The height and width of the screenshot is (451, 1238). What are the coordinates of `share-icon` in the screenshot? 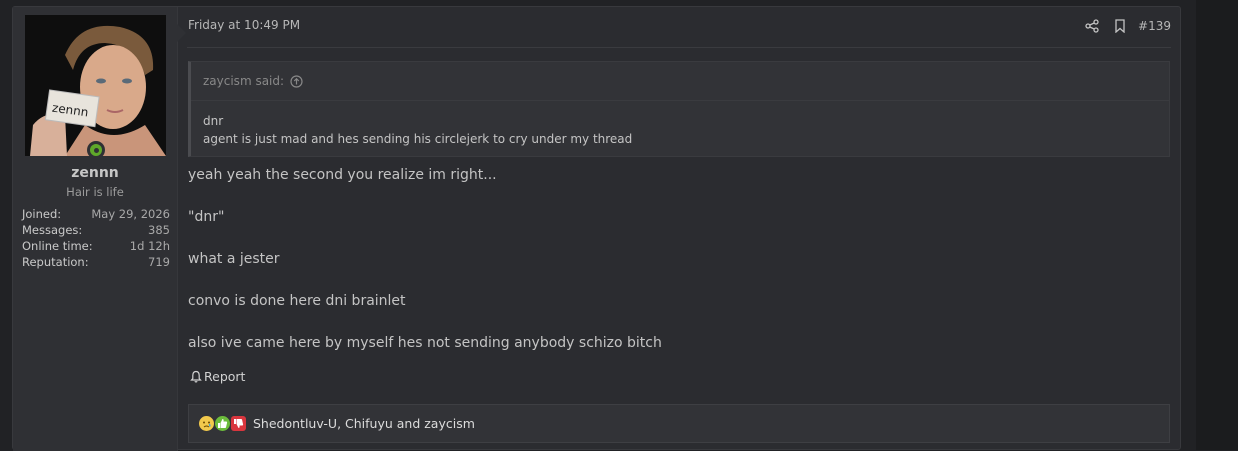 It's located at (1092, 26).